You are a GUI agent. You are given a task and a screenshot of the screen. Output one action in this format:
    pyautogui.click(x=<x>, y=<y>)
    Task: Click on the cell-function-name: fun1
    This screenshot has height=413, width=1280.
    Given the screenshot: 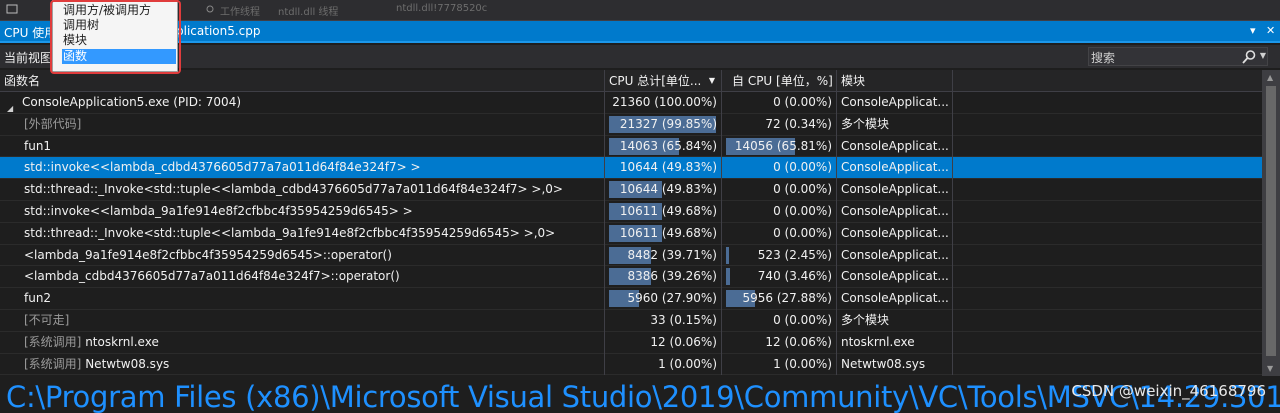 What is the action you would take?
    pyautogui.click(x=302, y=146)
    